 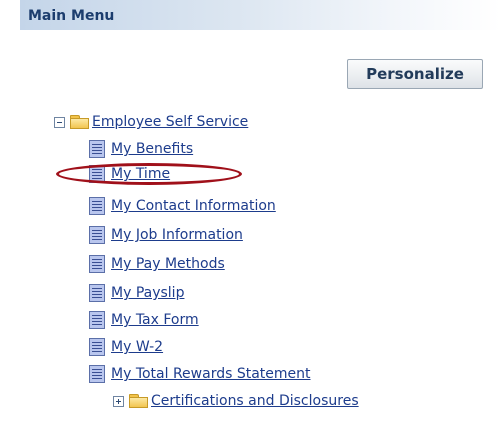 I want to click on my-pay-methods-link: My Pay Methods, so click(x=168, y=264).